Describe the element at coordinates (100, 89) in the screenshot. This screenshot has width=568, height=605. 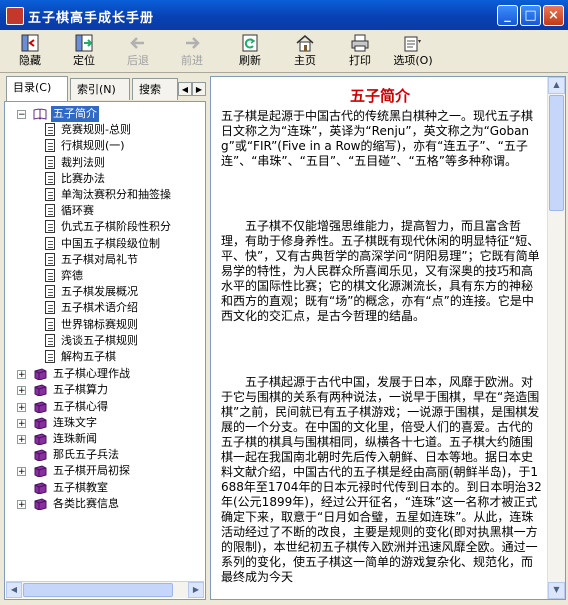
I see `tab-index: 索引(N)` at that location.